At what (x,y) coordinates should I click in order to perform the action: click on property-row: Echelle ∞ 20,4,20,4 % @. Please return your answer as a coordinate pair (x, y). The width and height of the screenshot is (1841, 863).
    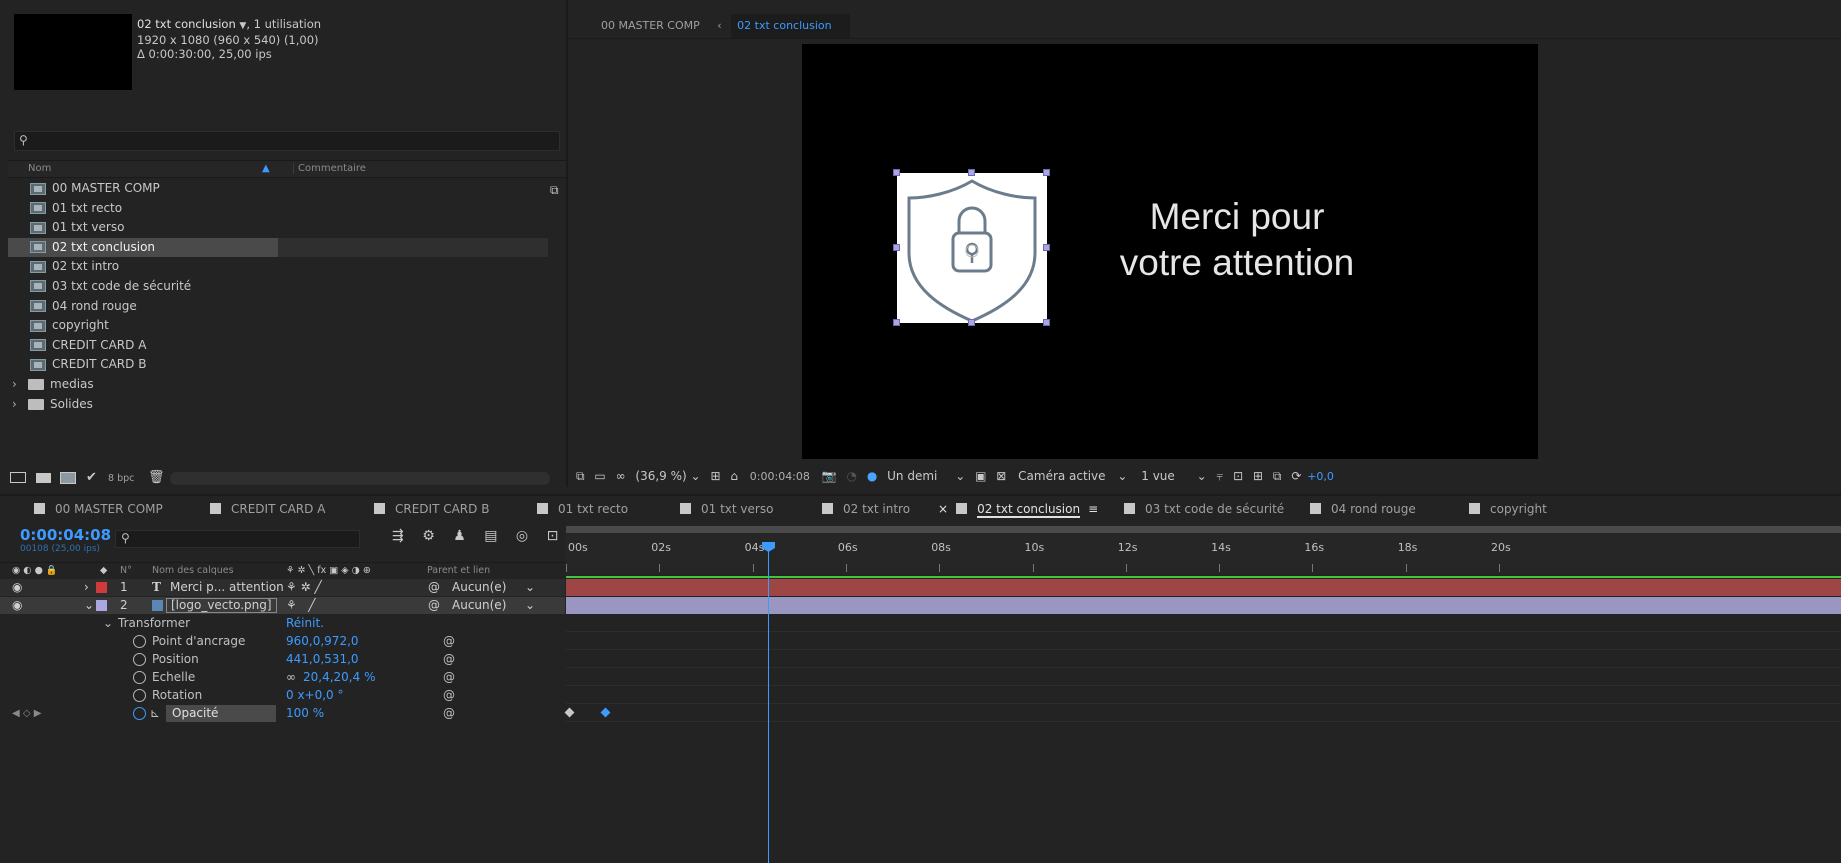
    Looking at the image, I should click on (282, 677).